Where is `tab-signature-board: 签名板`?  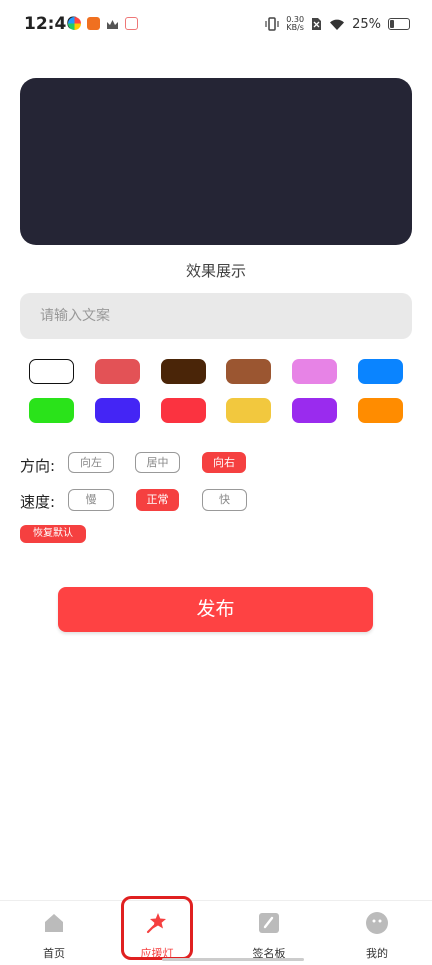 tab-signature-board: 签名板 is located at coordinates (269, 933).